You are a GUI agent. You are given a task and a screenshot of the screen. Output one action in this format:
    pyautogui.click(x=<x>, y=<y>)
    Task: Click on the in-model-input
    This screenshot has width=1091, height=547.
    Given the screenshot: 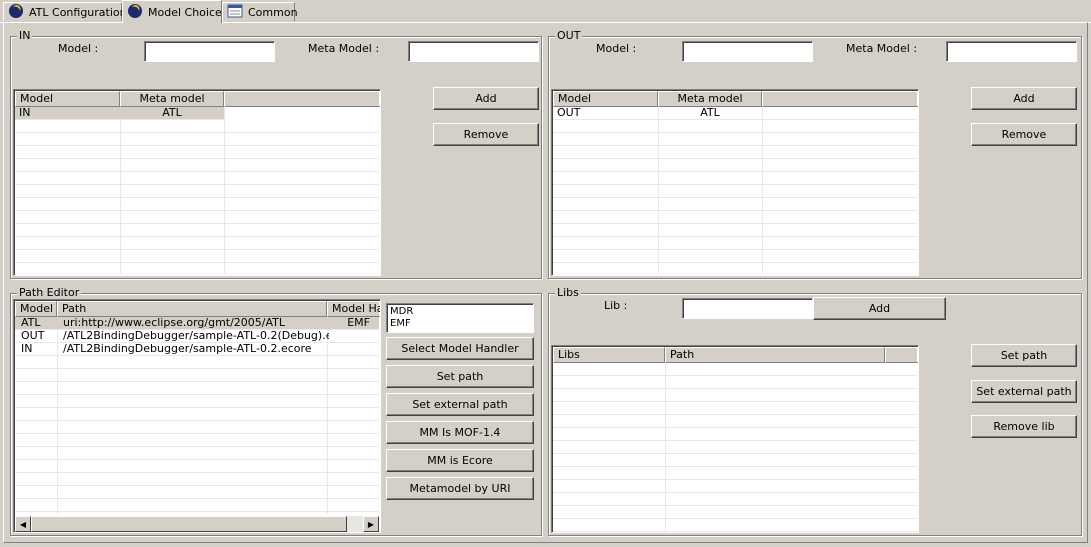 What is the action you would take?
    pyautogui.click(x=209, y=51)
    